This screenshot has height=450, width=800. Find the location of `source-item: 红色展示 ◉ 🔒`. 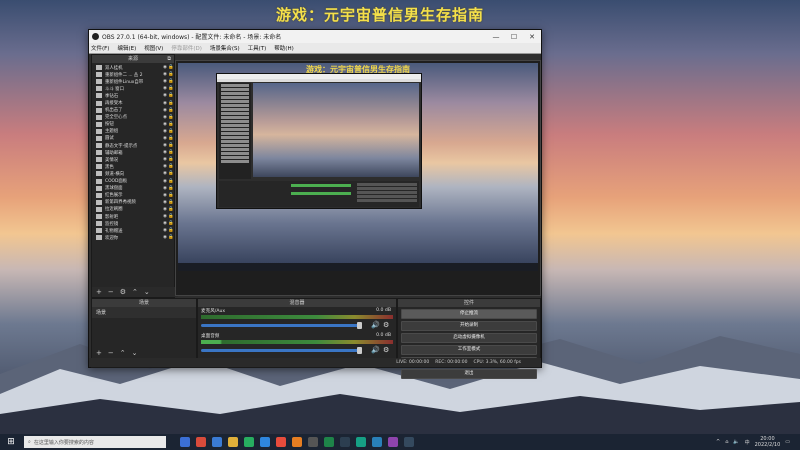

source-item: 红色展示 ◉ 🔒 is located at coordinates (133, 195).